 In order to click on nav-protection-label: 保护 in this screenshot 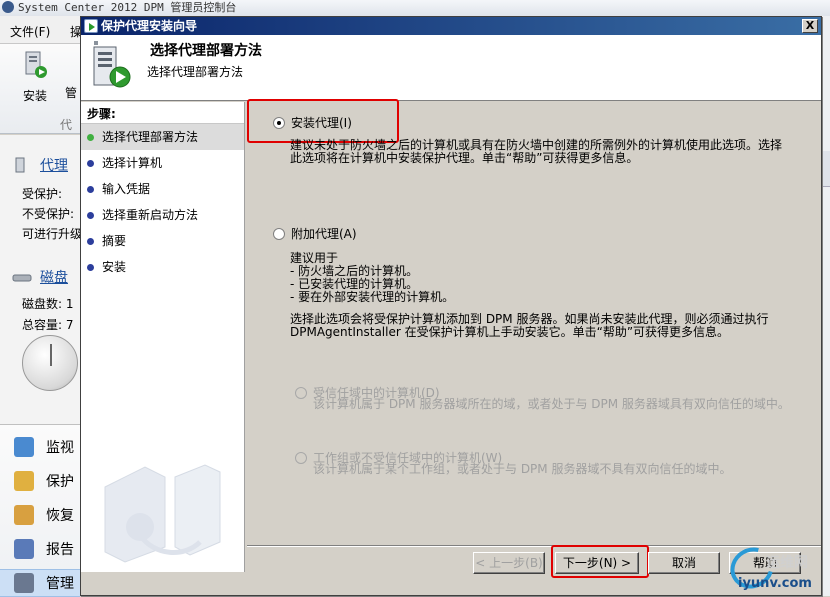, I will do `click(60, 482)`.